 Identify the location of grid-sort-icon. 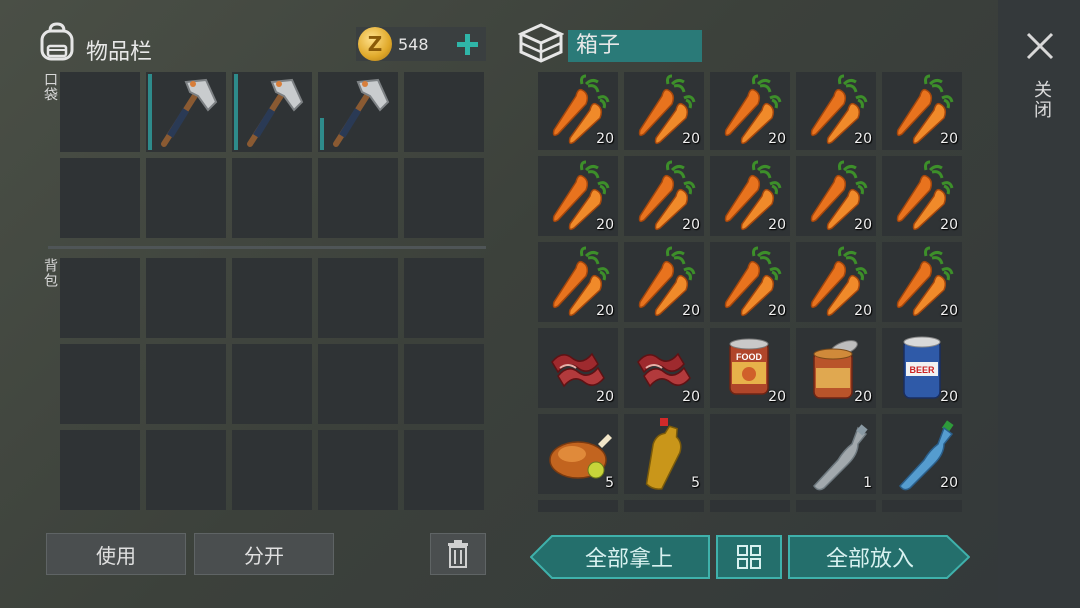
(749, 557).